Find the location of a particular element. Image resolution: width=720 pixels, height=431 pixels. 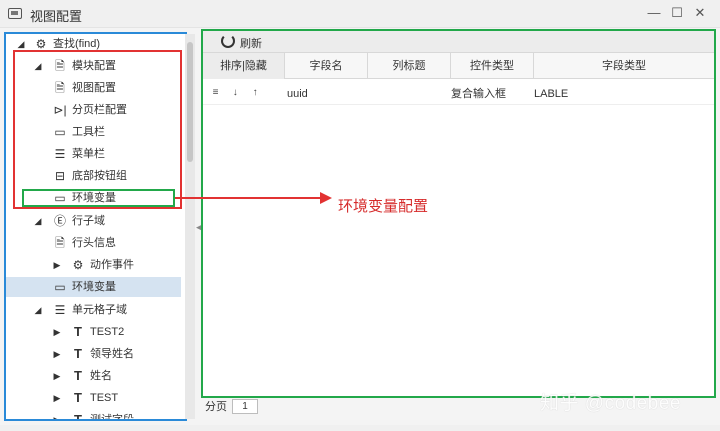

tree-item-label: TEST is located at coordinates (104, 398).